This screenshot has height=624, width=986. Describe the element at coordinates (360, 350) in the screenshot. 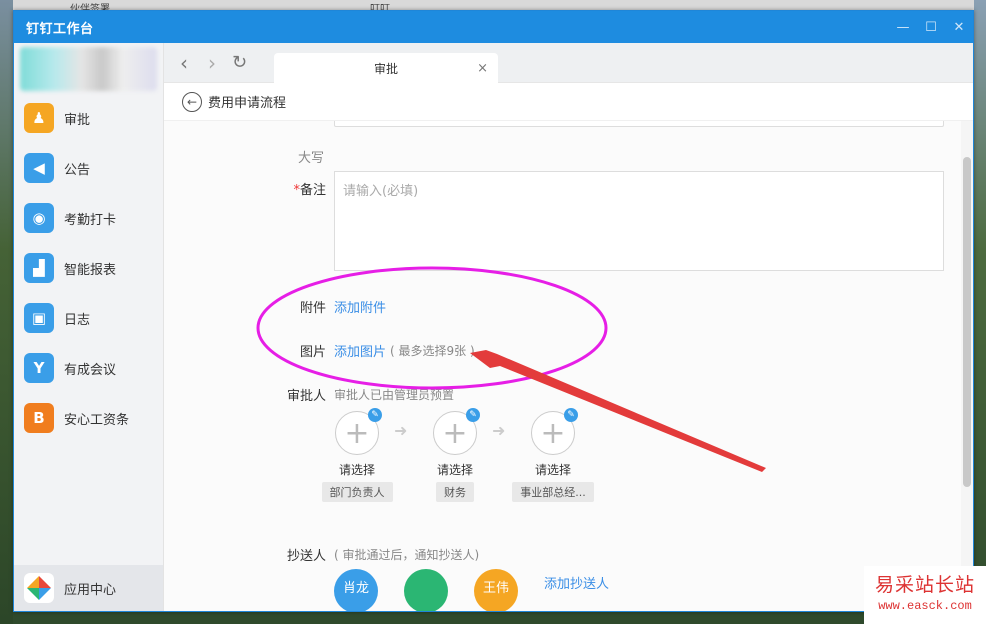

I see `add-image-link: 添加图片` at that location.